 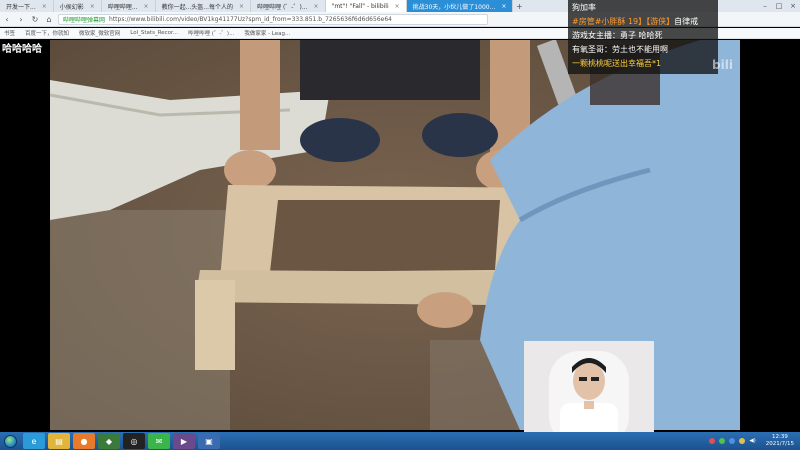 I want to click on browser-tab-active: "mt"! "Fall" - bilibili ×, so click(x=366, y=6).